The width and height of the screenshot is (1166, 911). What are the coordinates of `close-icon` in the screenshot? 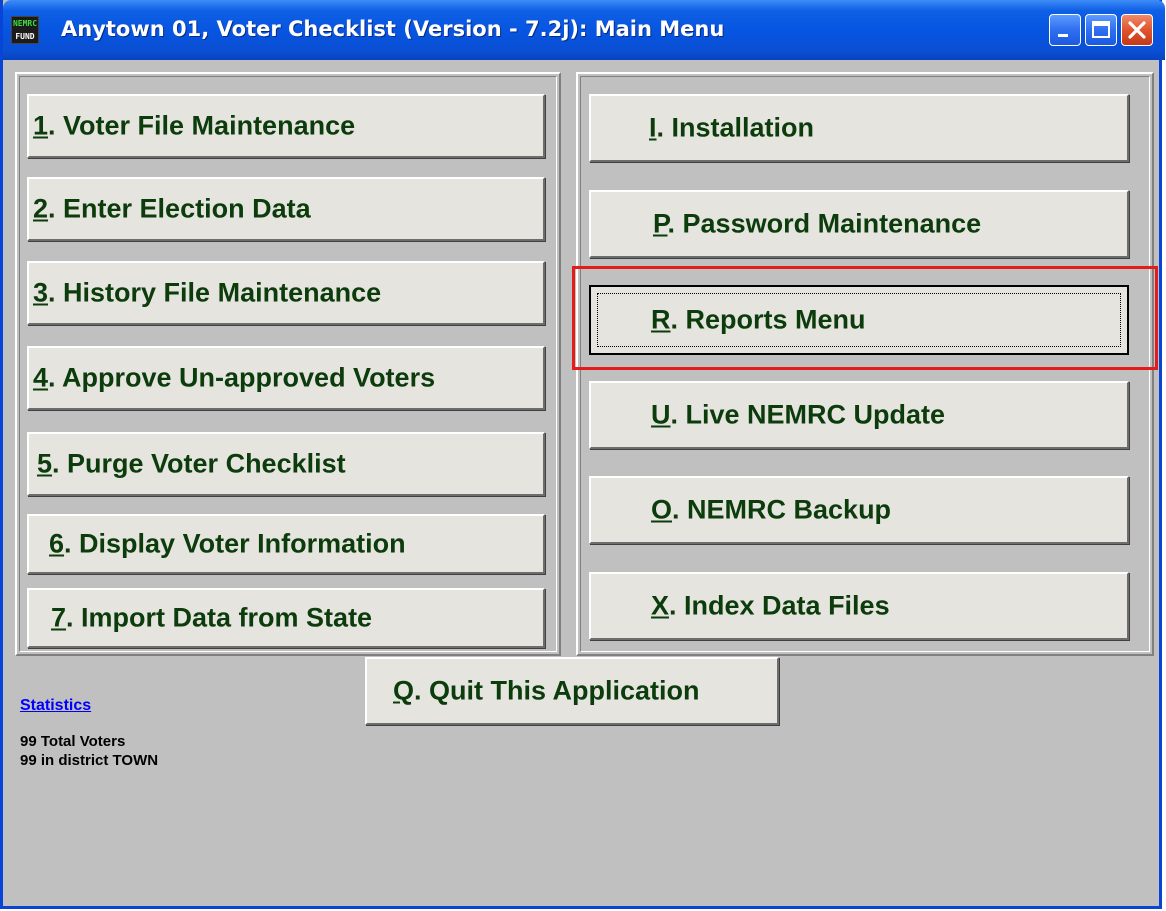 It's located at (1137, 30).